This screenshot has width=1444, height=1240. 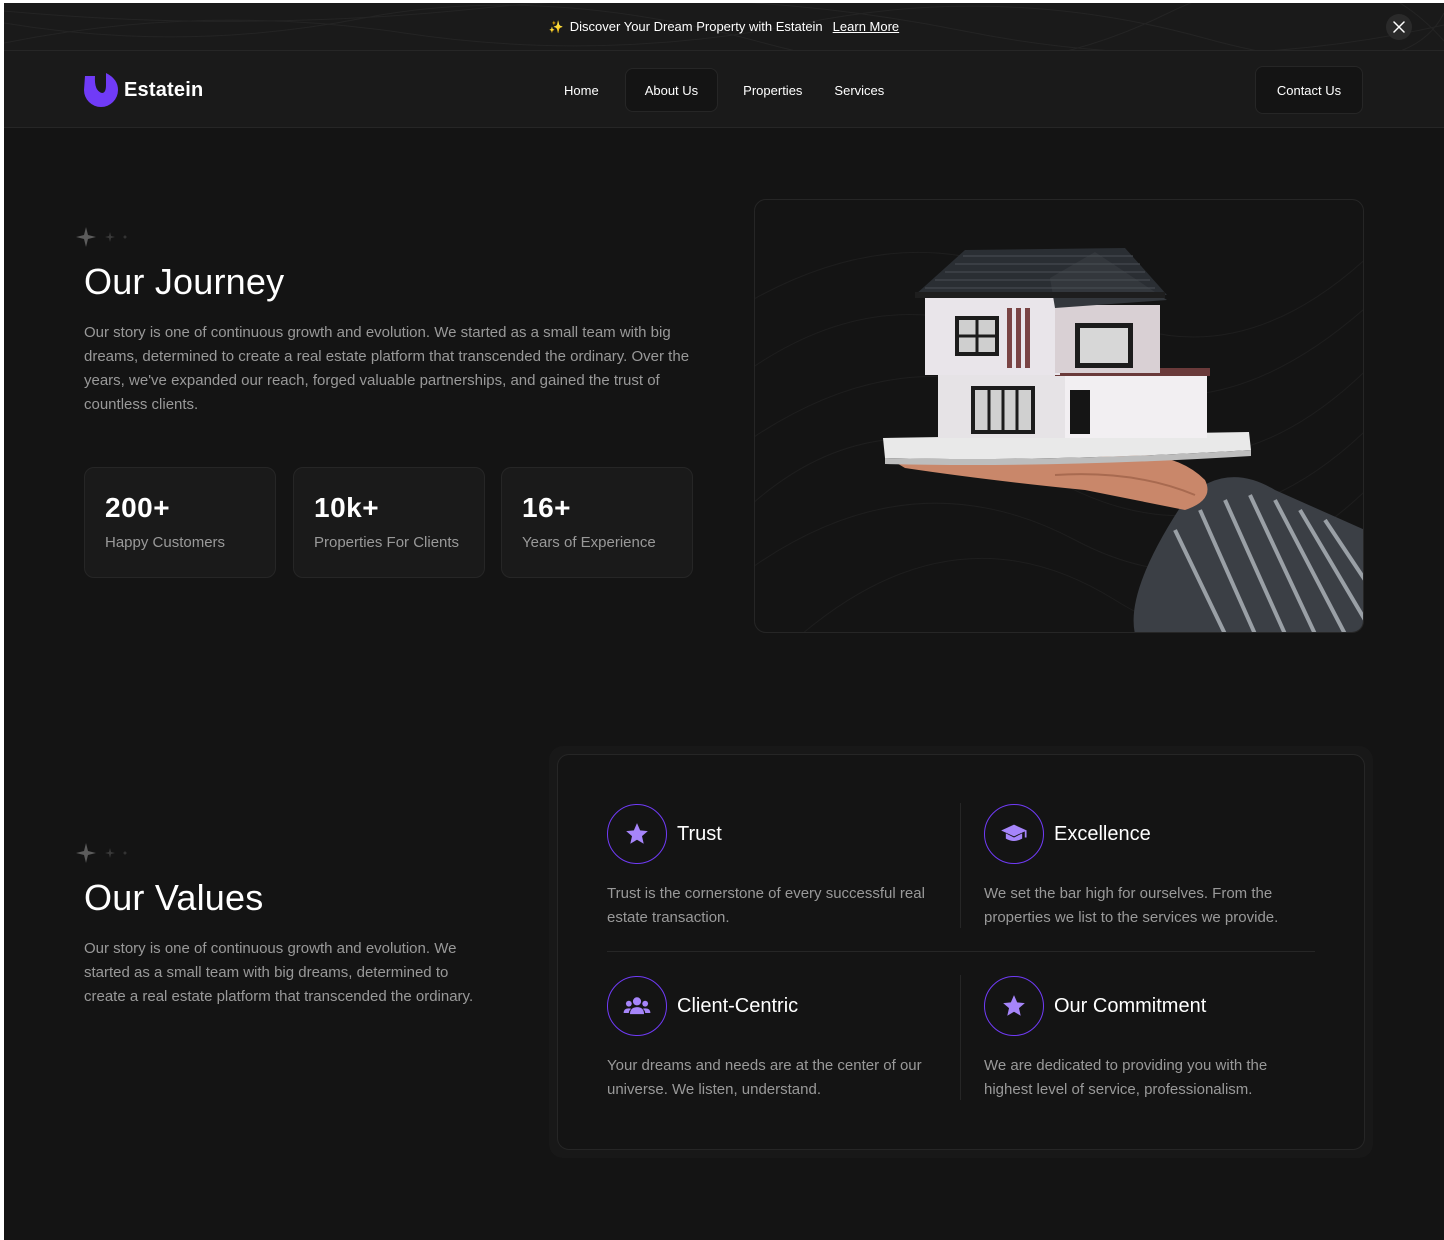 I want to click on value-title: Our Commitment, so click(x=1130, y=1005).